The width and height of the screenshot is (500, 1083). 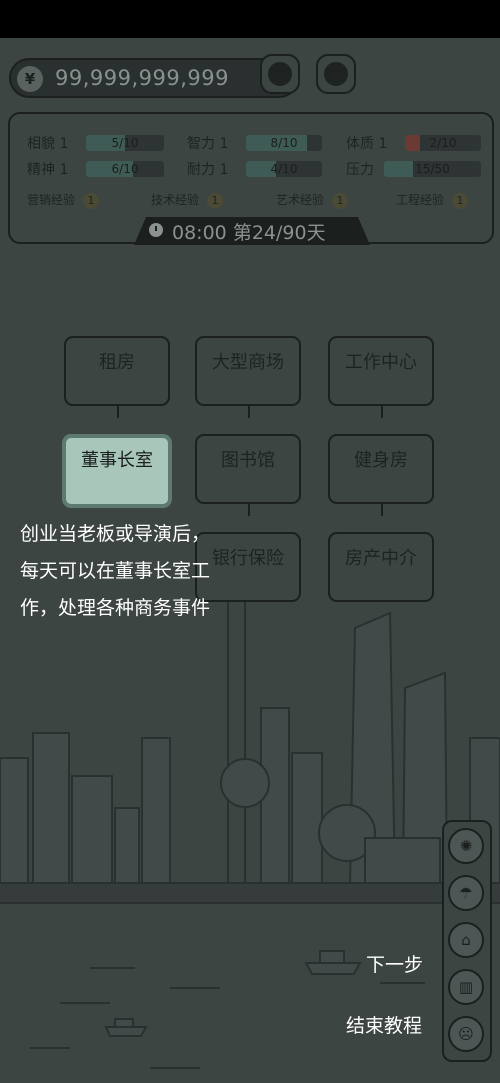 I want to click on stat-bar-stress: 15/50, so click(x=432, y=169).